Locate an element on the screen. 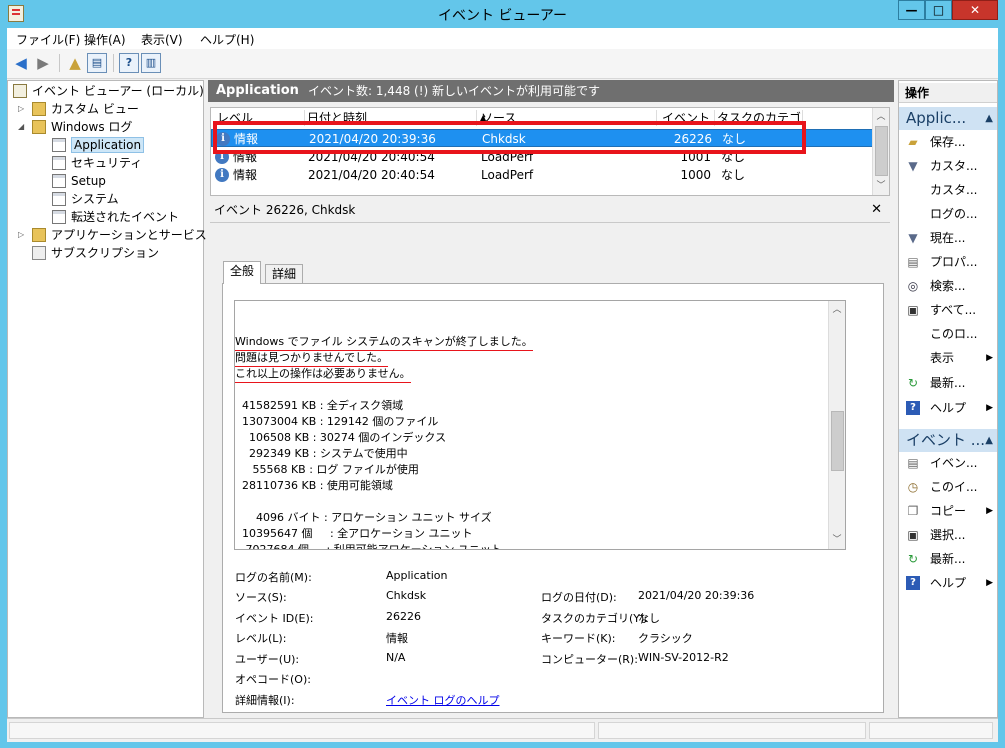 The width and height of the screenshot is (1005, 748). task-category-label: タスクのカテゴリ(Y): is located at coordinates (595, 618).